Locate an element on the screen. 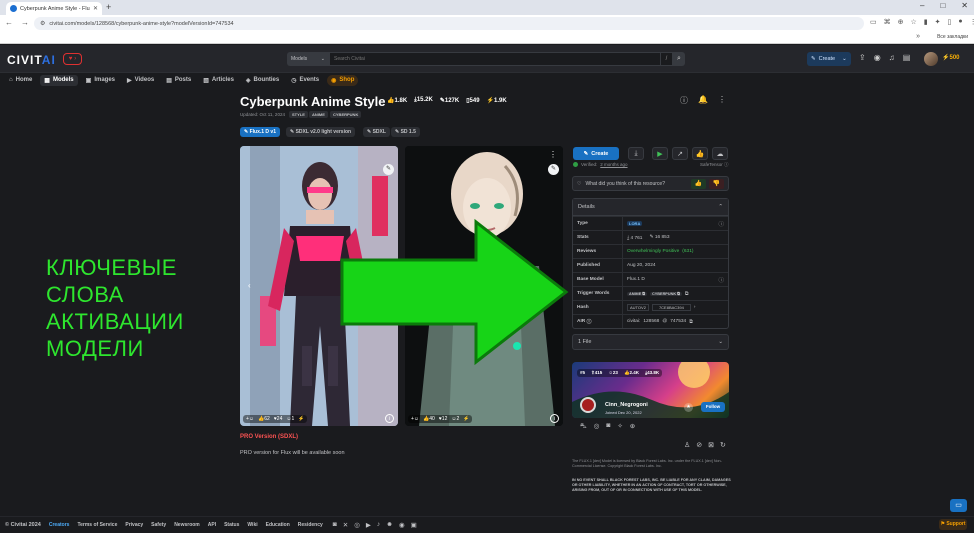 Image resolution: width=974 pixels, height=533 pixels. reaction-like: 👍62 is located at coordinates (264, 419).